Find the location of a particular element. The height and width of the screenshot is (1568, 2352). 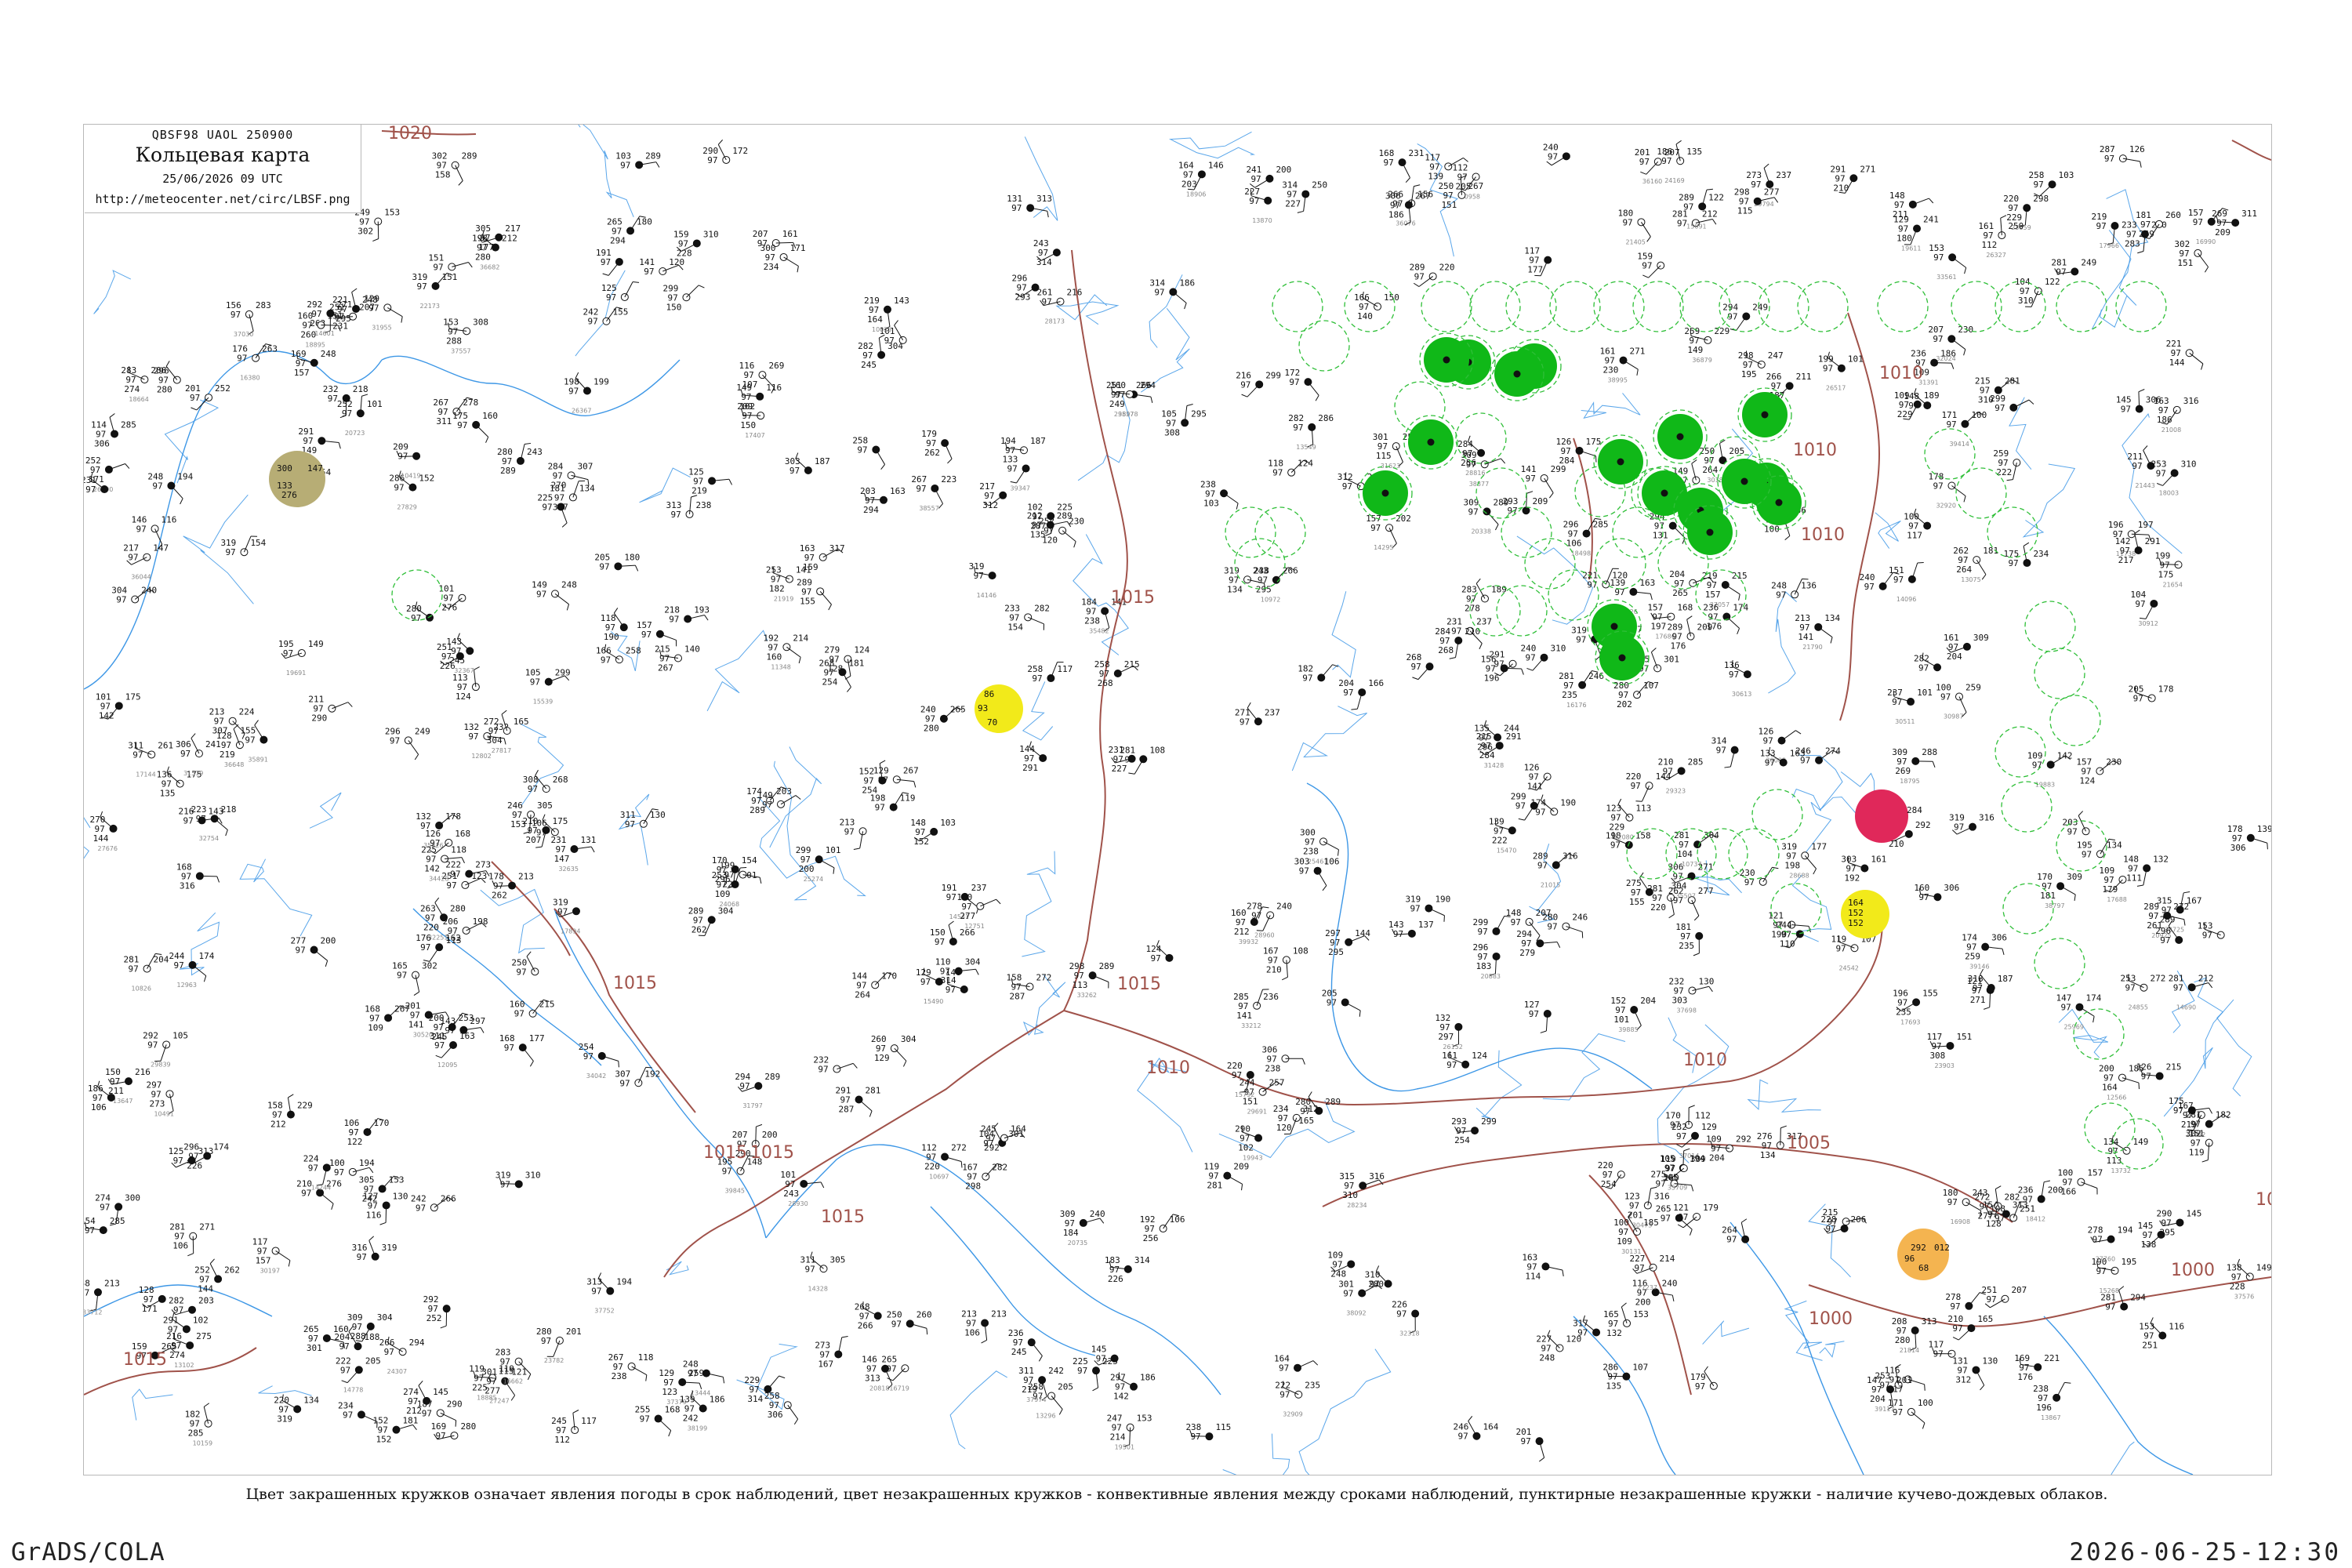

station-plot: 14497291 is located at coordinates (1033, 757).